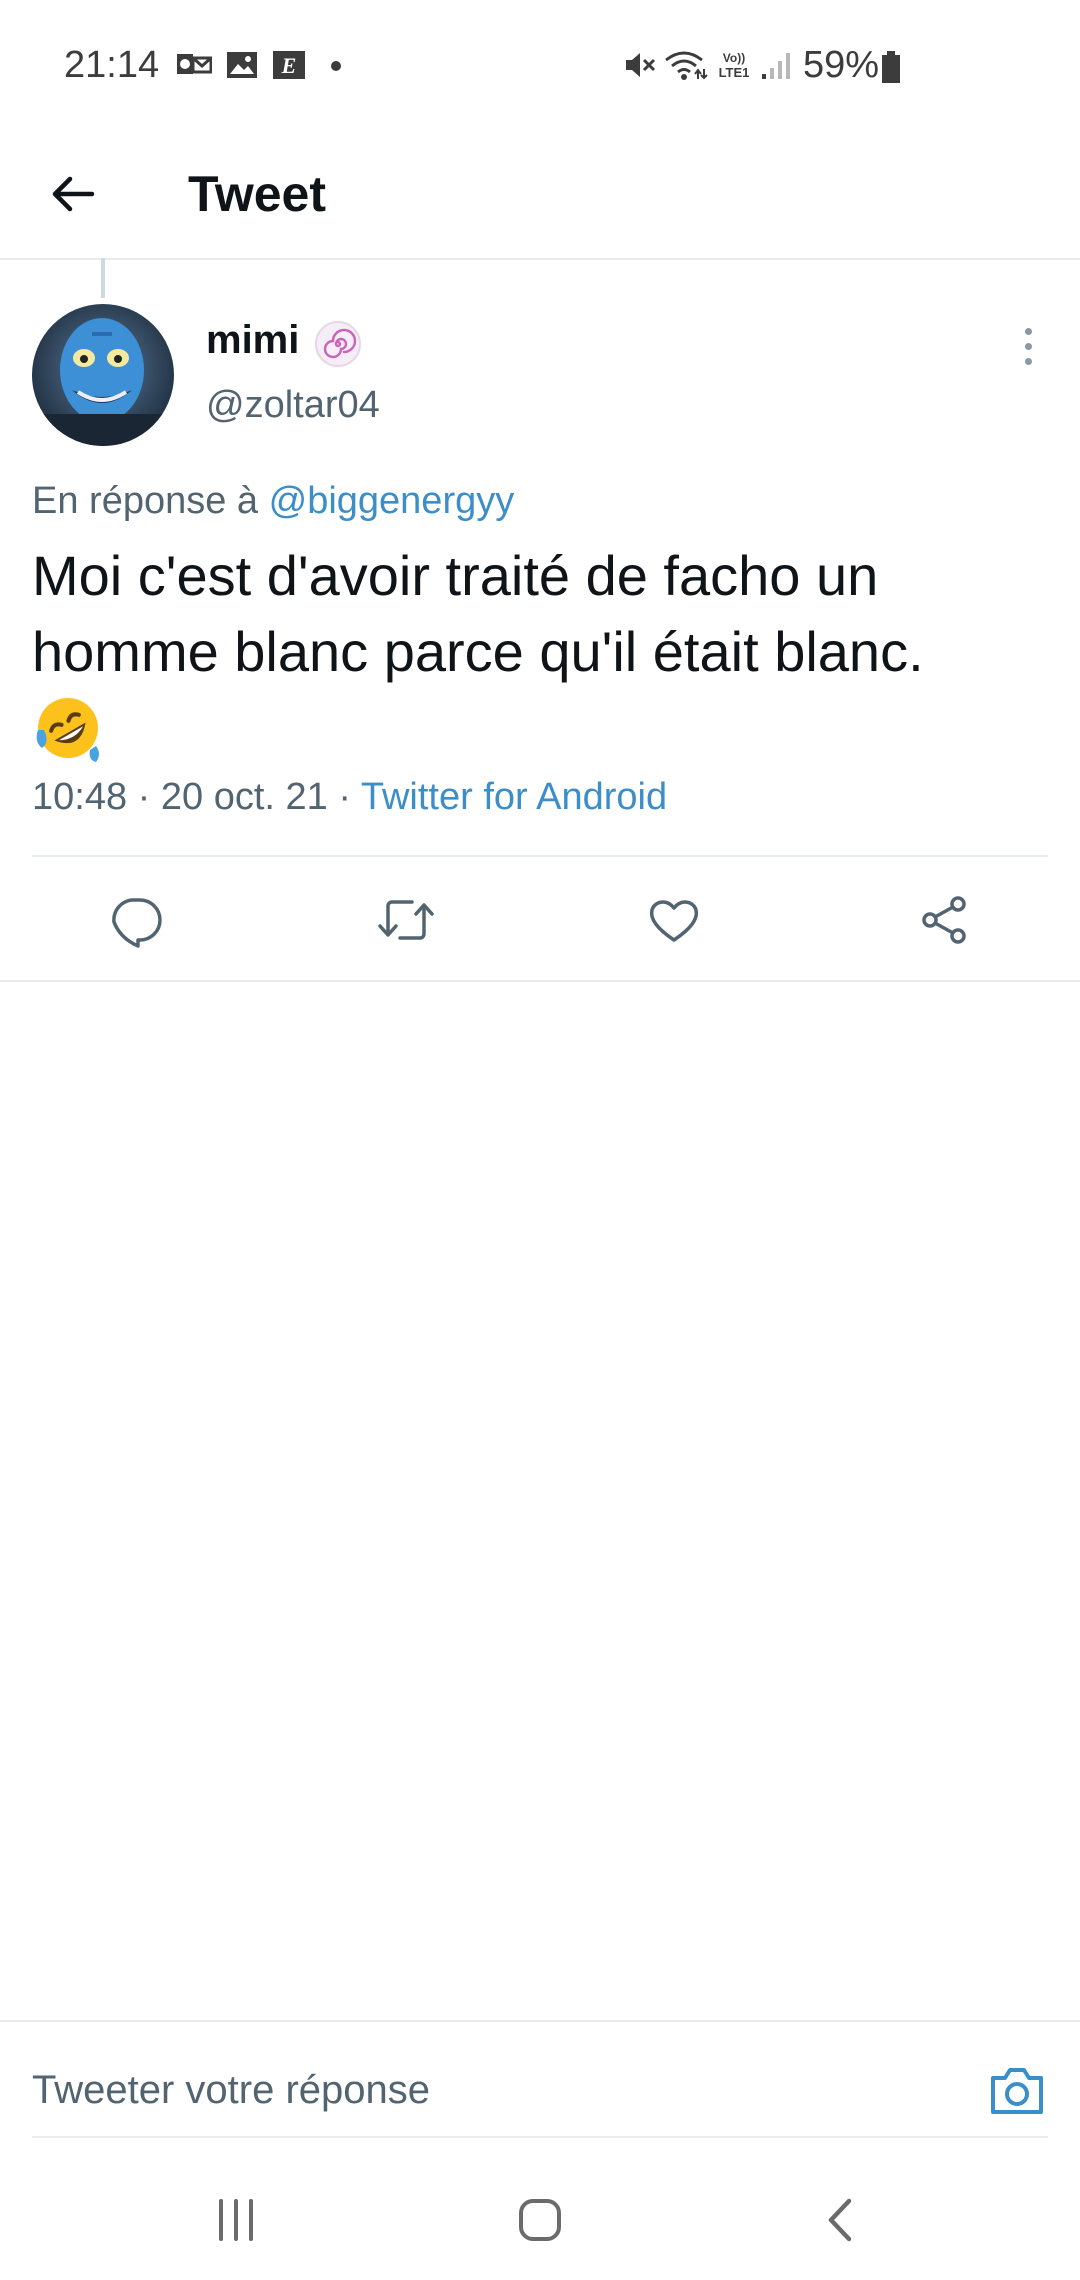 The height and width of the screenshot is (2280, 1080). I want to click on back-button, so click(74, 194).